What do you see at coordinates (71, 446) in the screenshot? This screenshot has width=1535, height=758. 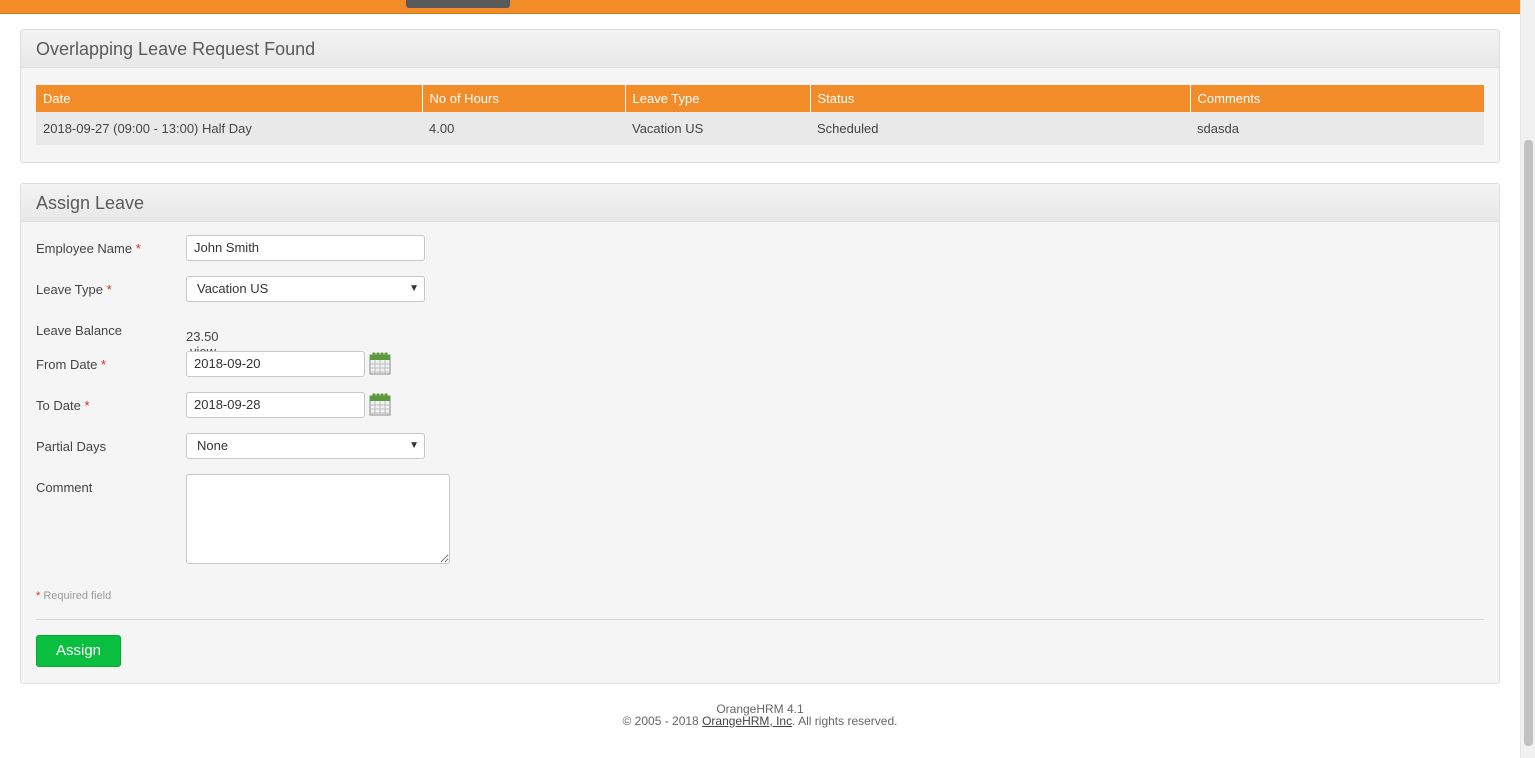 I see `partial-days-label: Partial Days` at bounding box center [71, 446].